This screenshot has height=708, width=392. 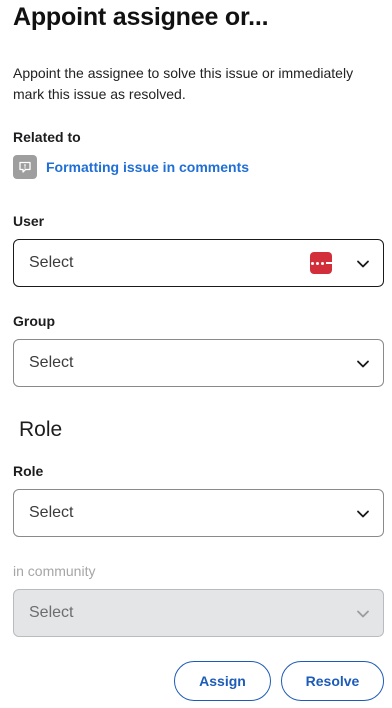 What do you see at coordinates (41, 429) in the screenshot?
I see `role-section-heading: Role` at bounding box center [41, 429].